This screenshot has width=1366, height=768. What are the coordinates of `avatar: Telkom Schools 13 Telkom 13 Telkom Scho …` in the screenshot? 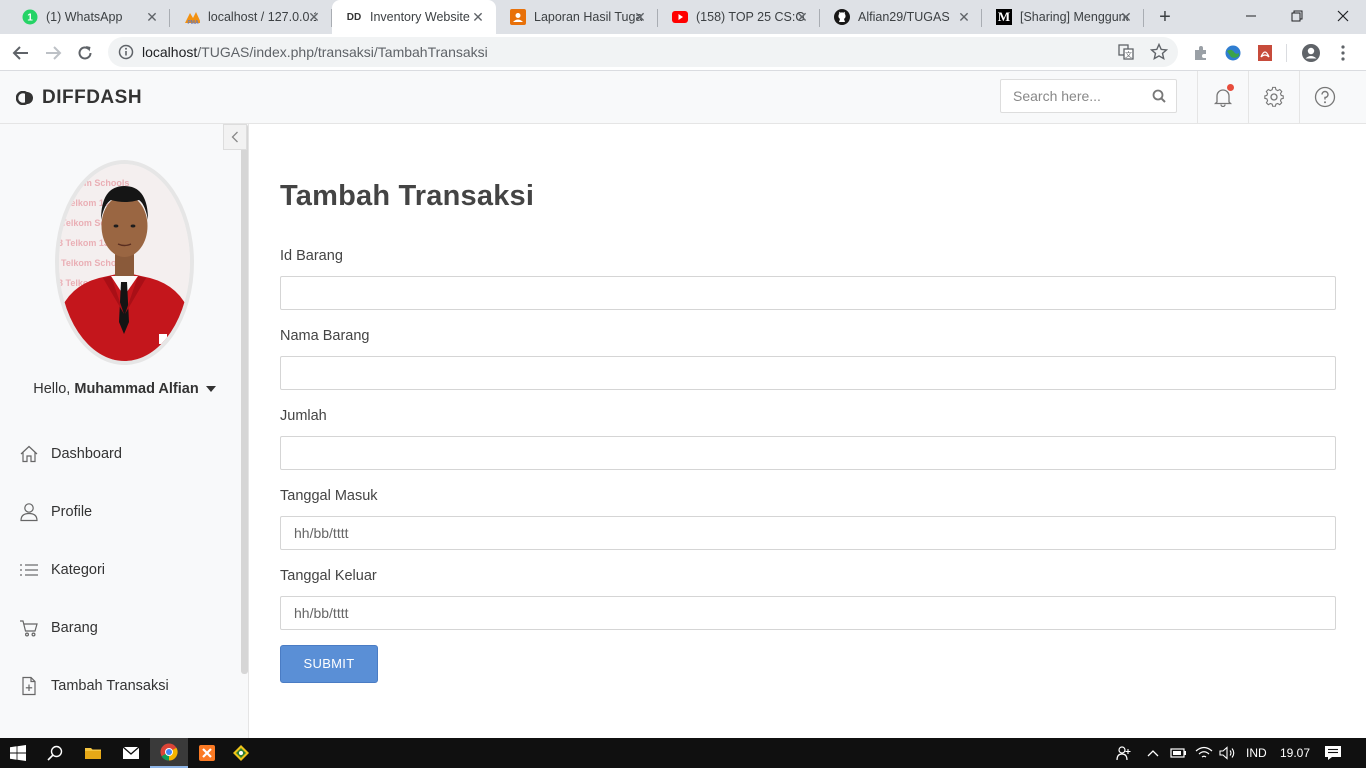 It's located at (124, 262).